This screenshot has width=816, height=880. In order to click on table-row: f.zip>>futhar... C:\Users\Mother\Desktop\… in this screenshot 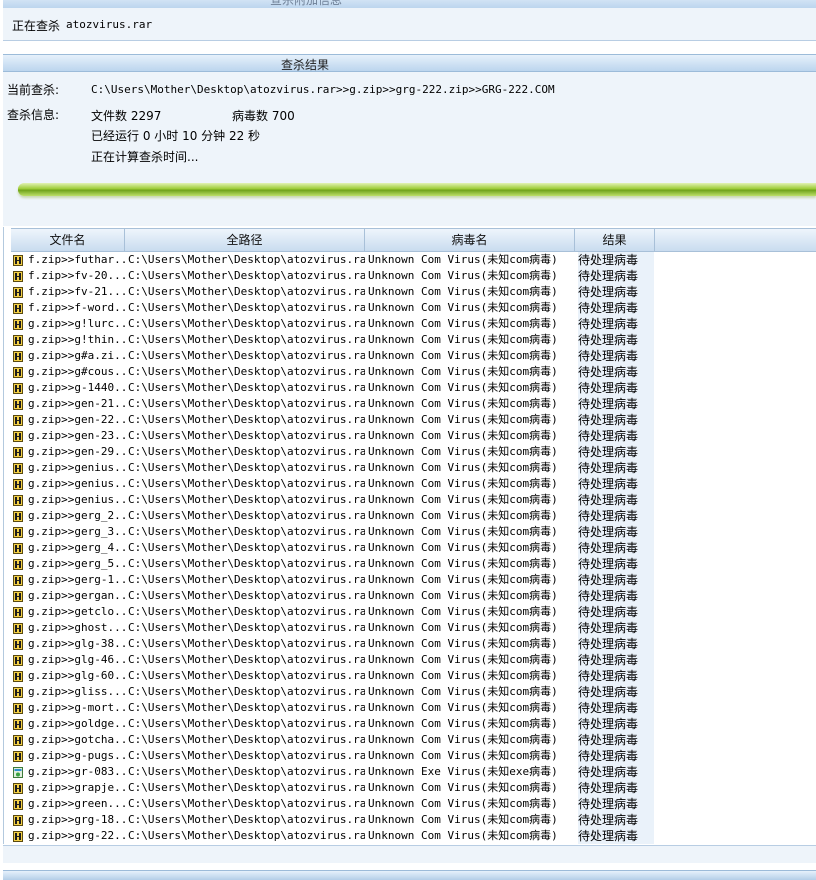, I will do `click(413, 260)`.